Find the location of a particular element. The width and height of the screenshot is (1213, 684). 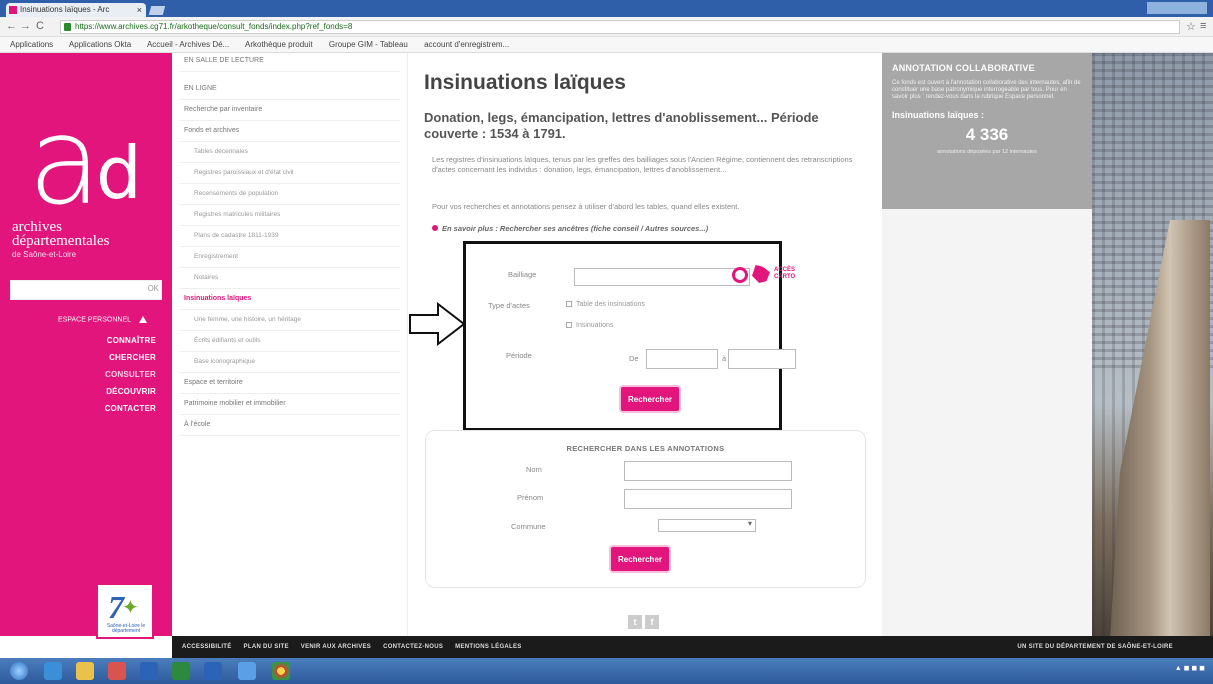

twitter-icon: t is located at coordinates (635, 622).